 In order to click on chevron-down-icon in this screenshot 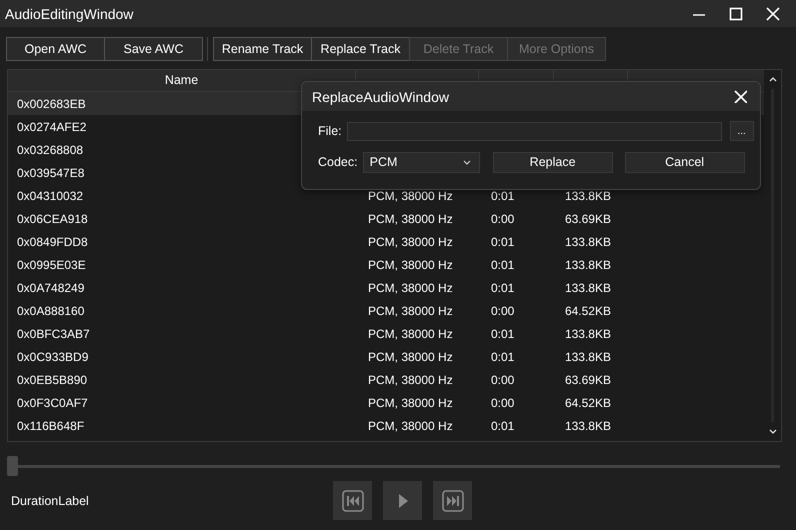, I will do `click(466, 162)`.